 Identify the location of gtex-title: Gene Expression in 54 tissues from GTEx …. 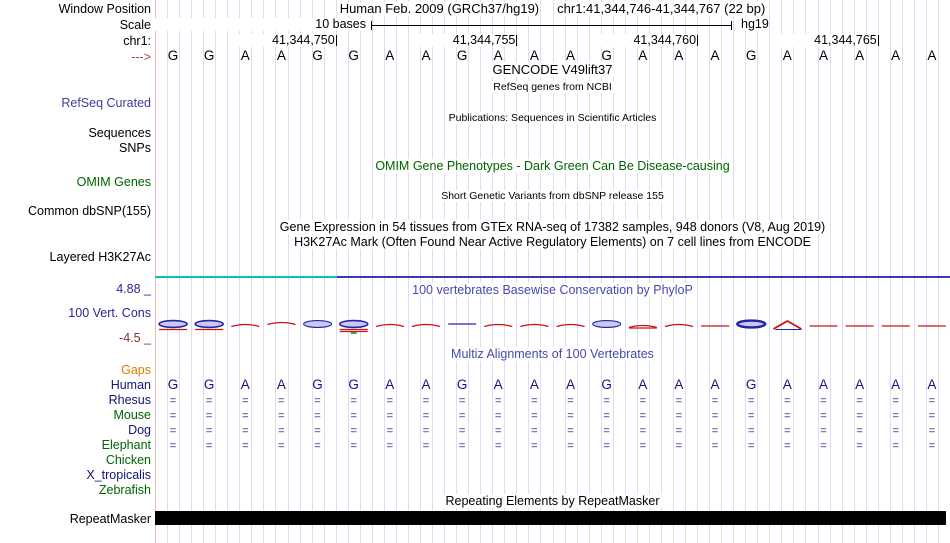
(552, 227).